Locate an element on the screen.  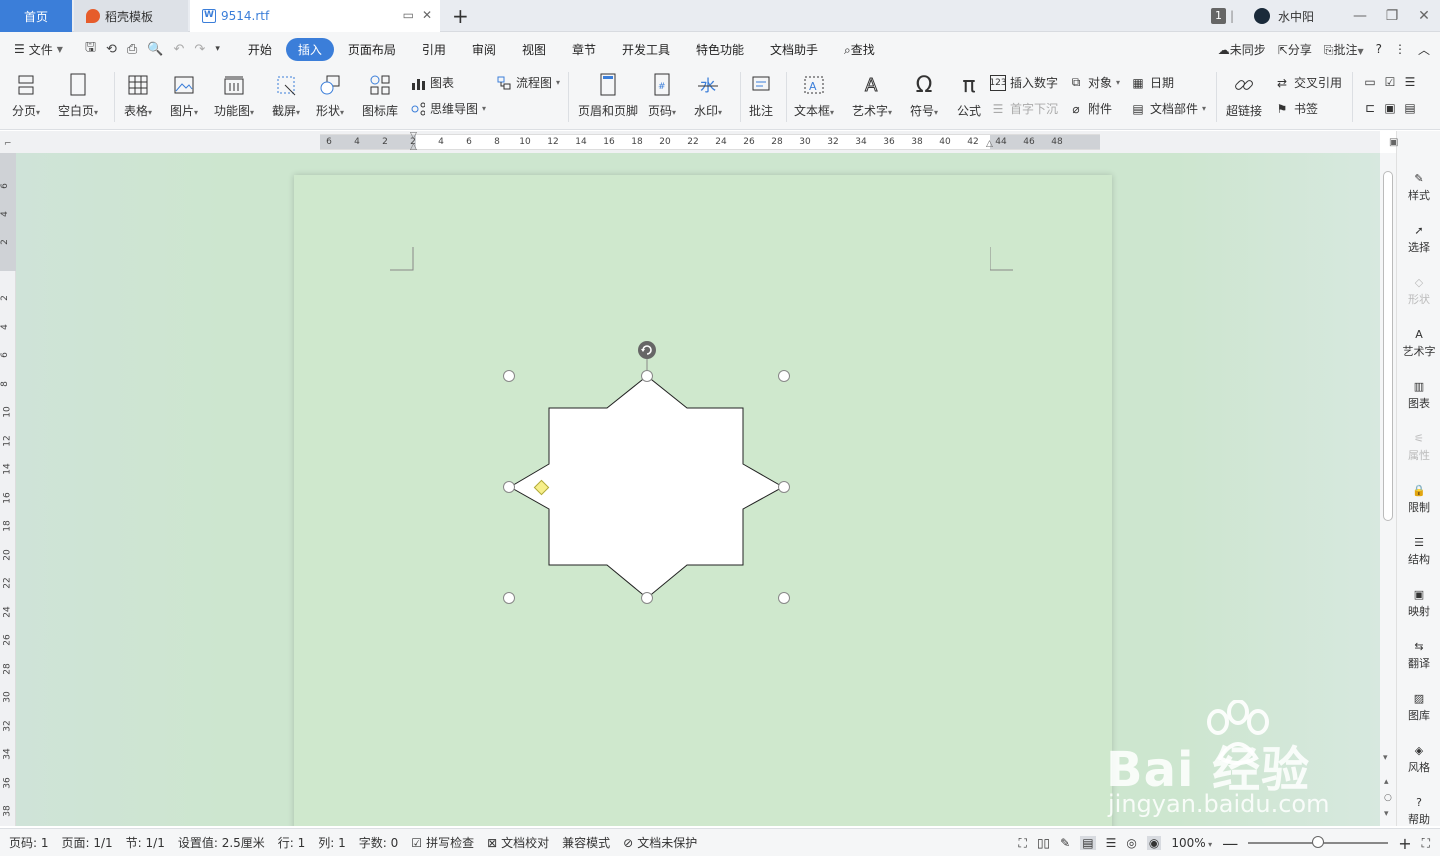
ribbon-extra-top: ▭ ☑ ☰ is located at coordinates (1390, 82).